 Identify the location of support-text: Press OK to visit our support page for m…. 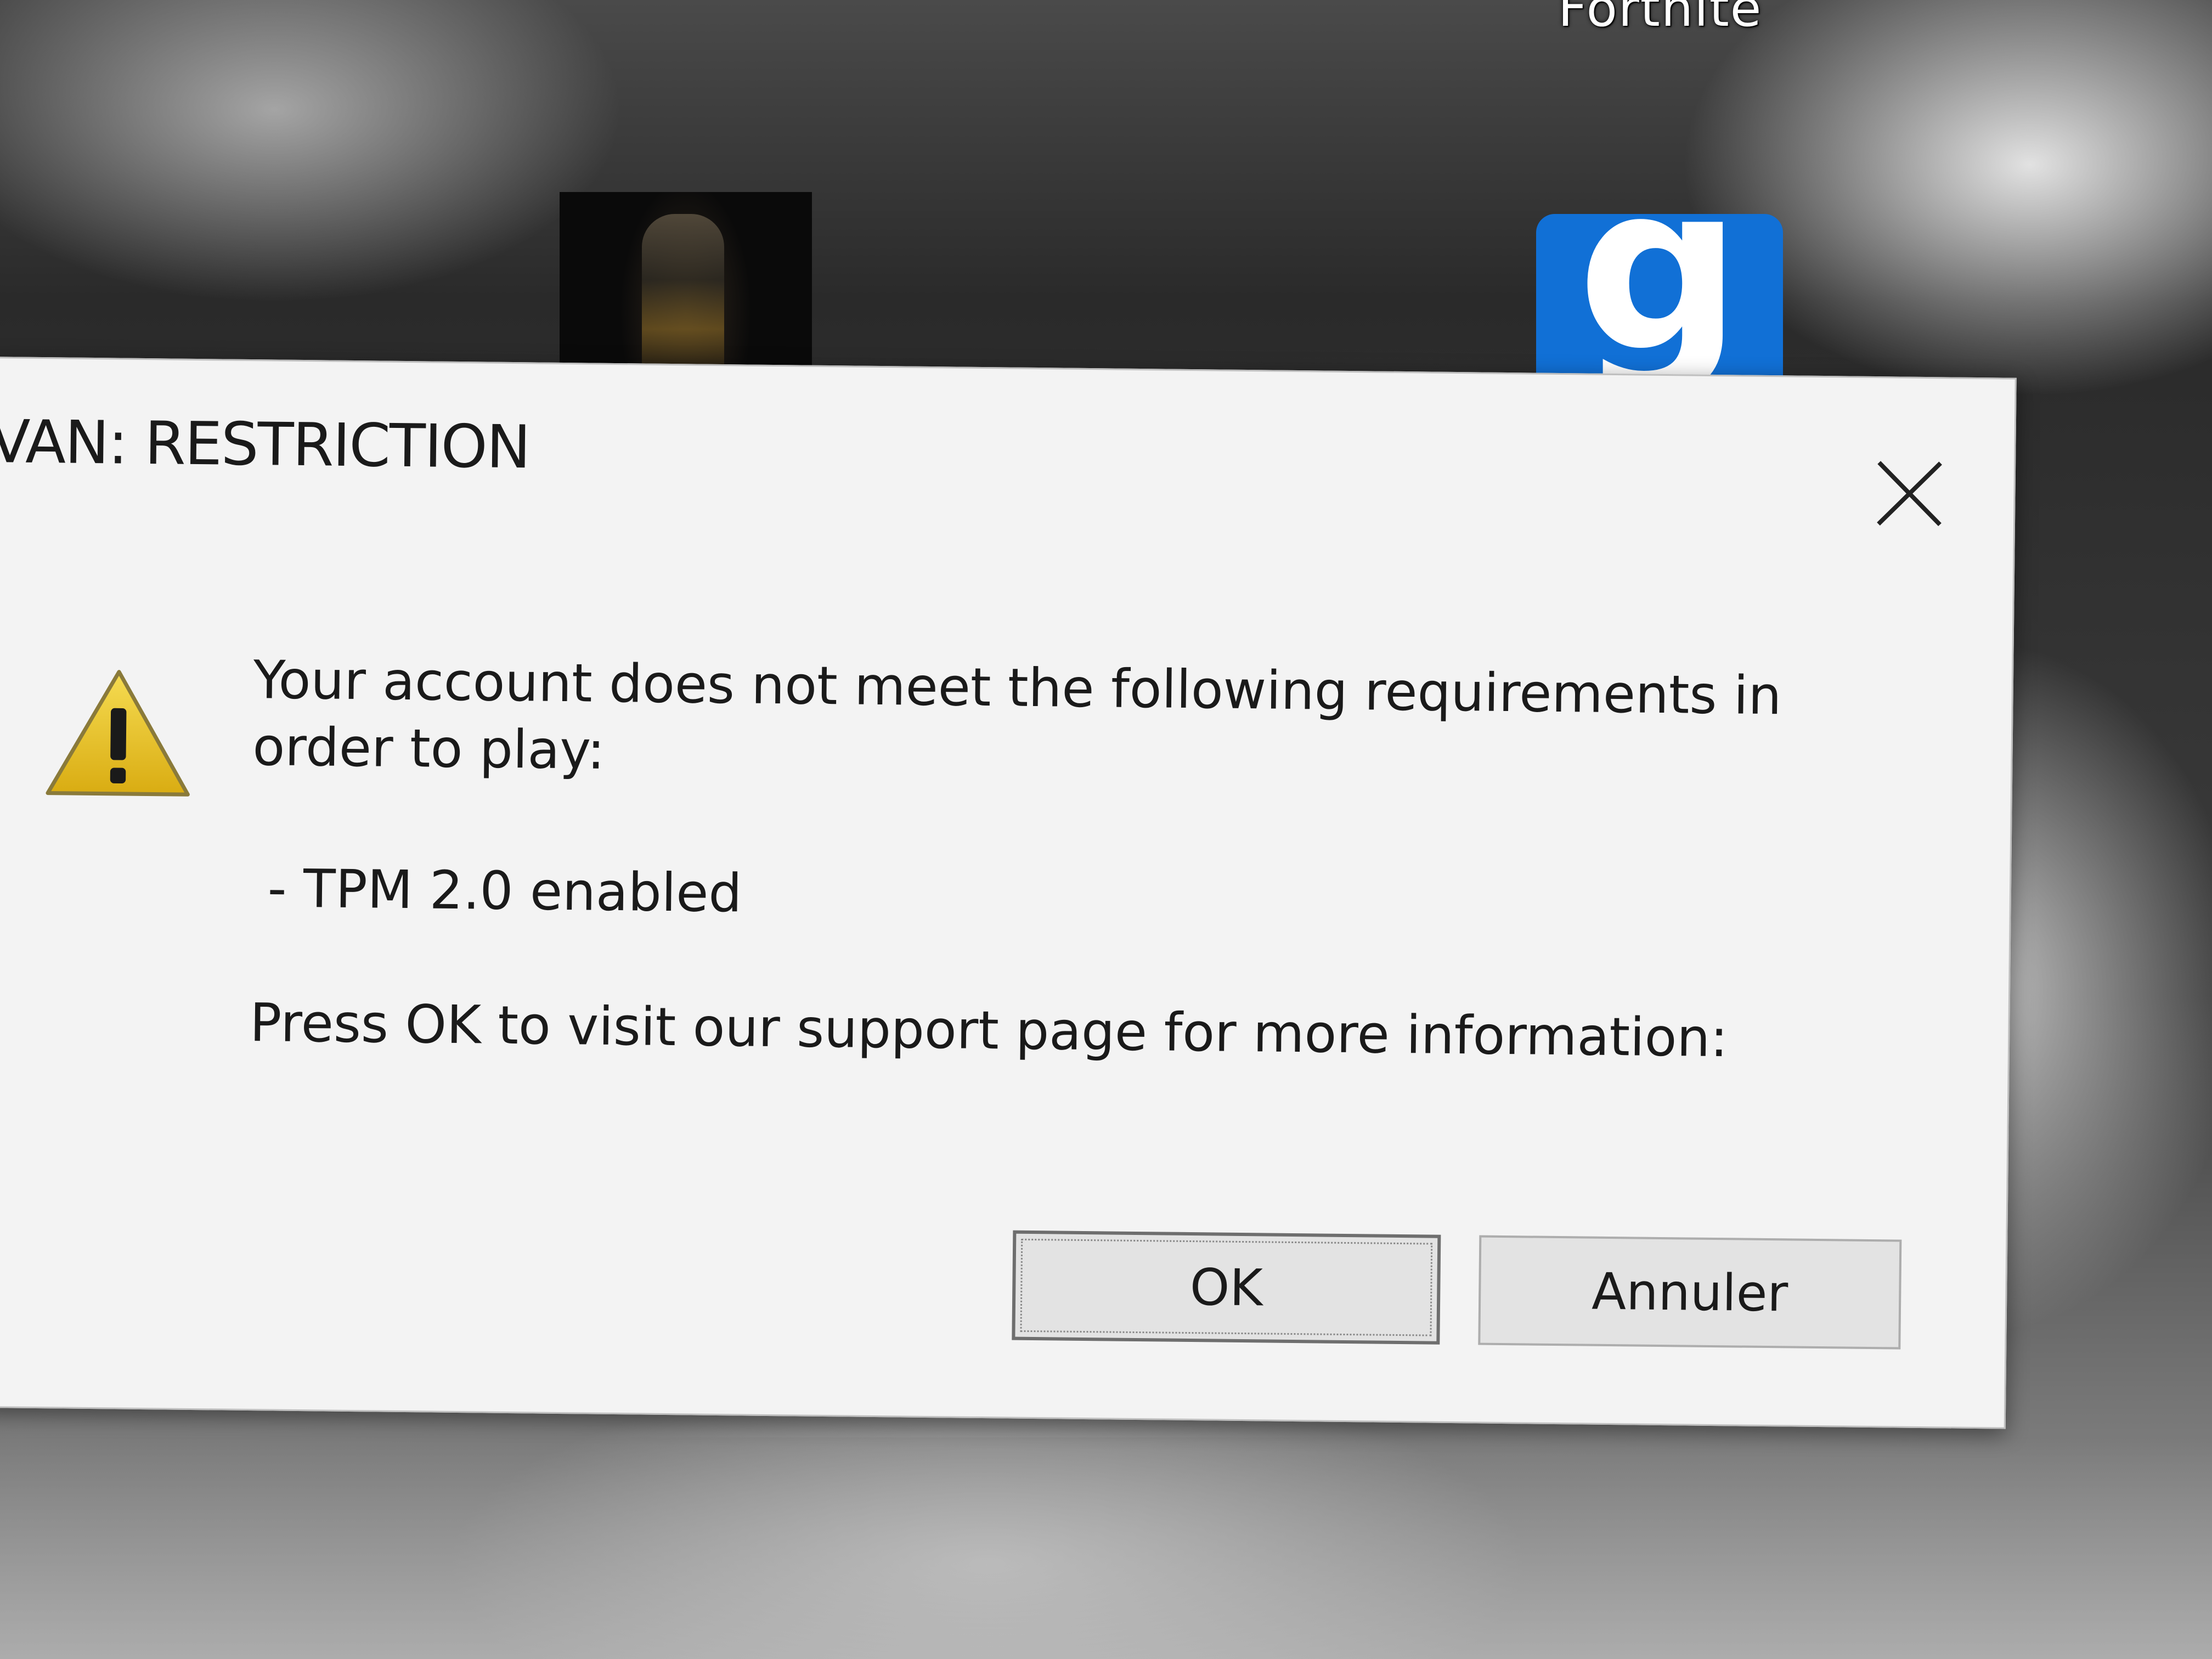
(989, 1030).